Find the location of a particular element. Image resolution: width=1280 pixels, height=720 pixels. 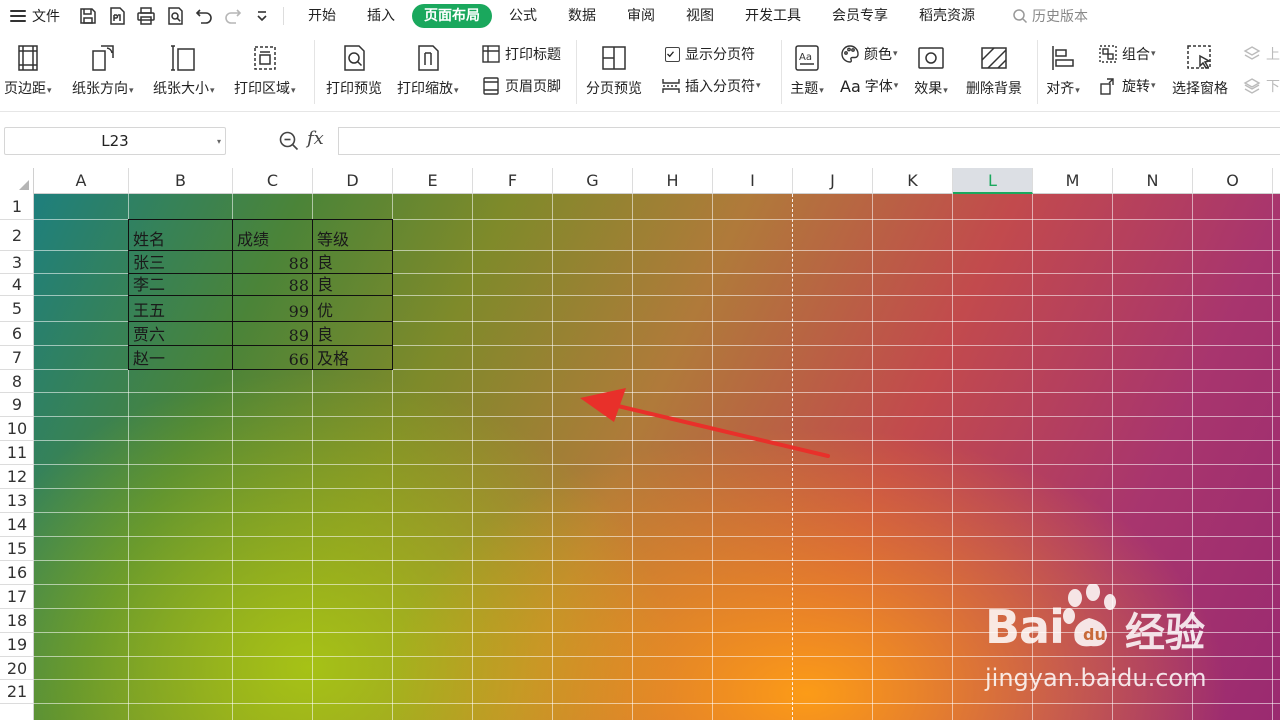

column-header-H: H is located at coordinates (673, 181).